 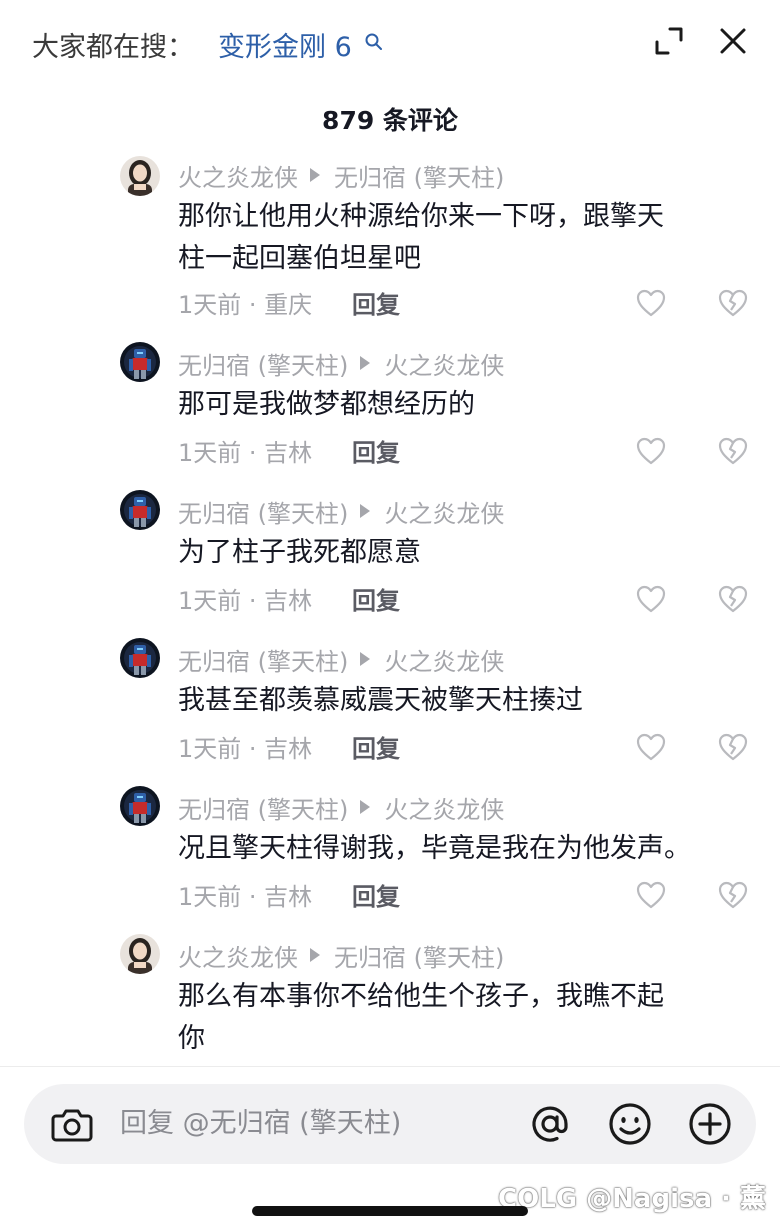 I want to click on comment-text: 我甚至都羡慕威震天被擎天柱揍过, so click(x=458, y=701).